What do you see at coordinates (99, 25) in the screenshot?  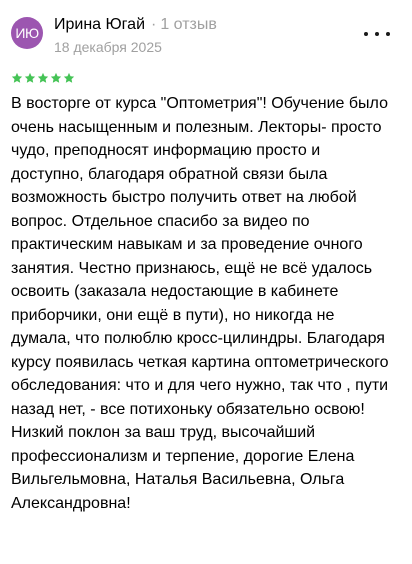 I see `author-name: Ирина Югай` at bounding box center [99, 25].